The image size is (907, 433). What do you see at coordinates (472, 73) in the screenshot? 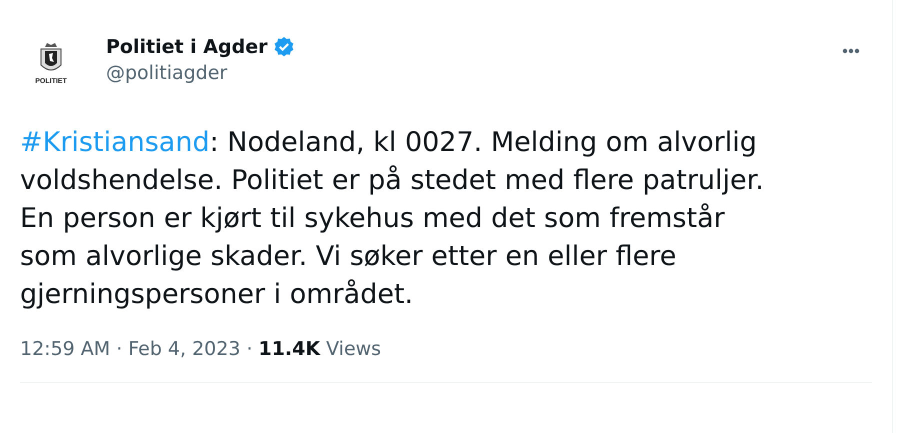
I see `account-handle: @politiagder` at bounding box center [472, 73].